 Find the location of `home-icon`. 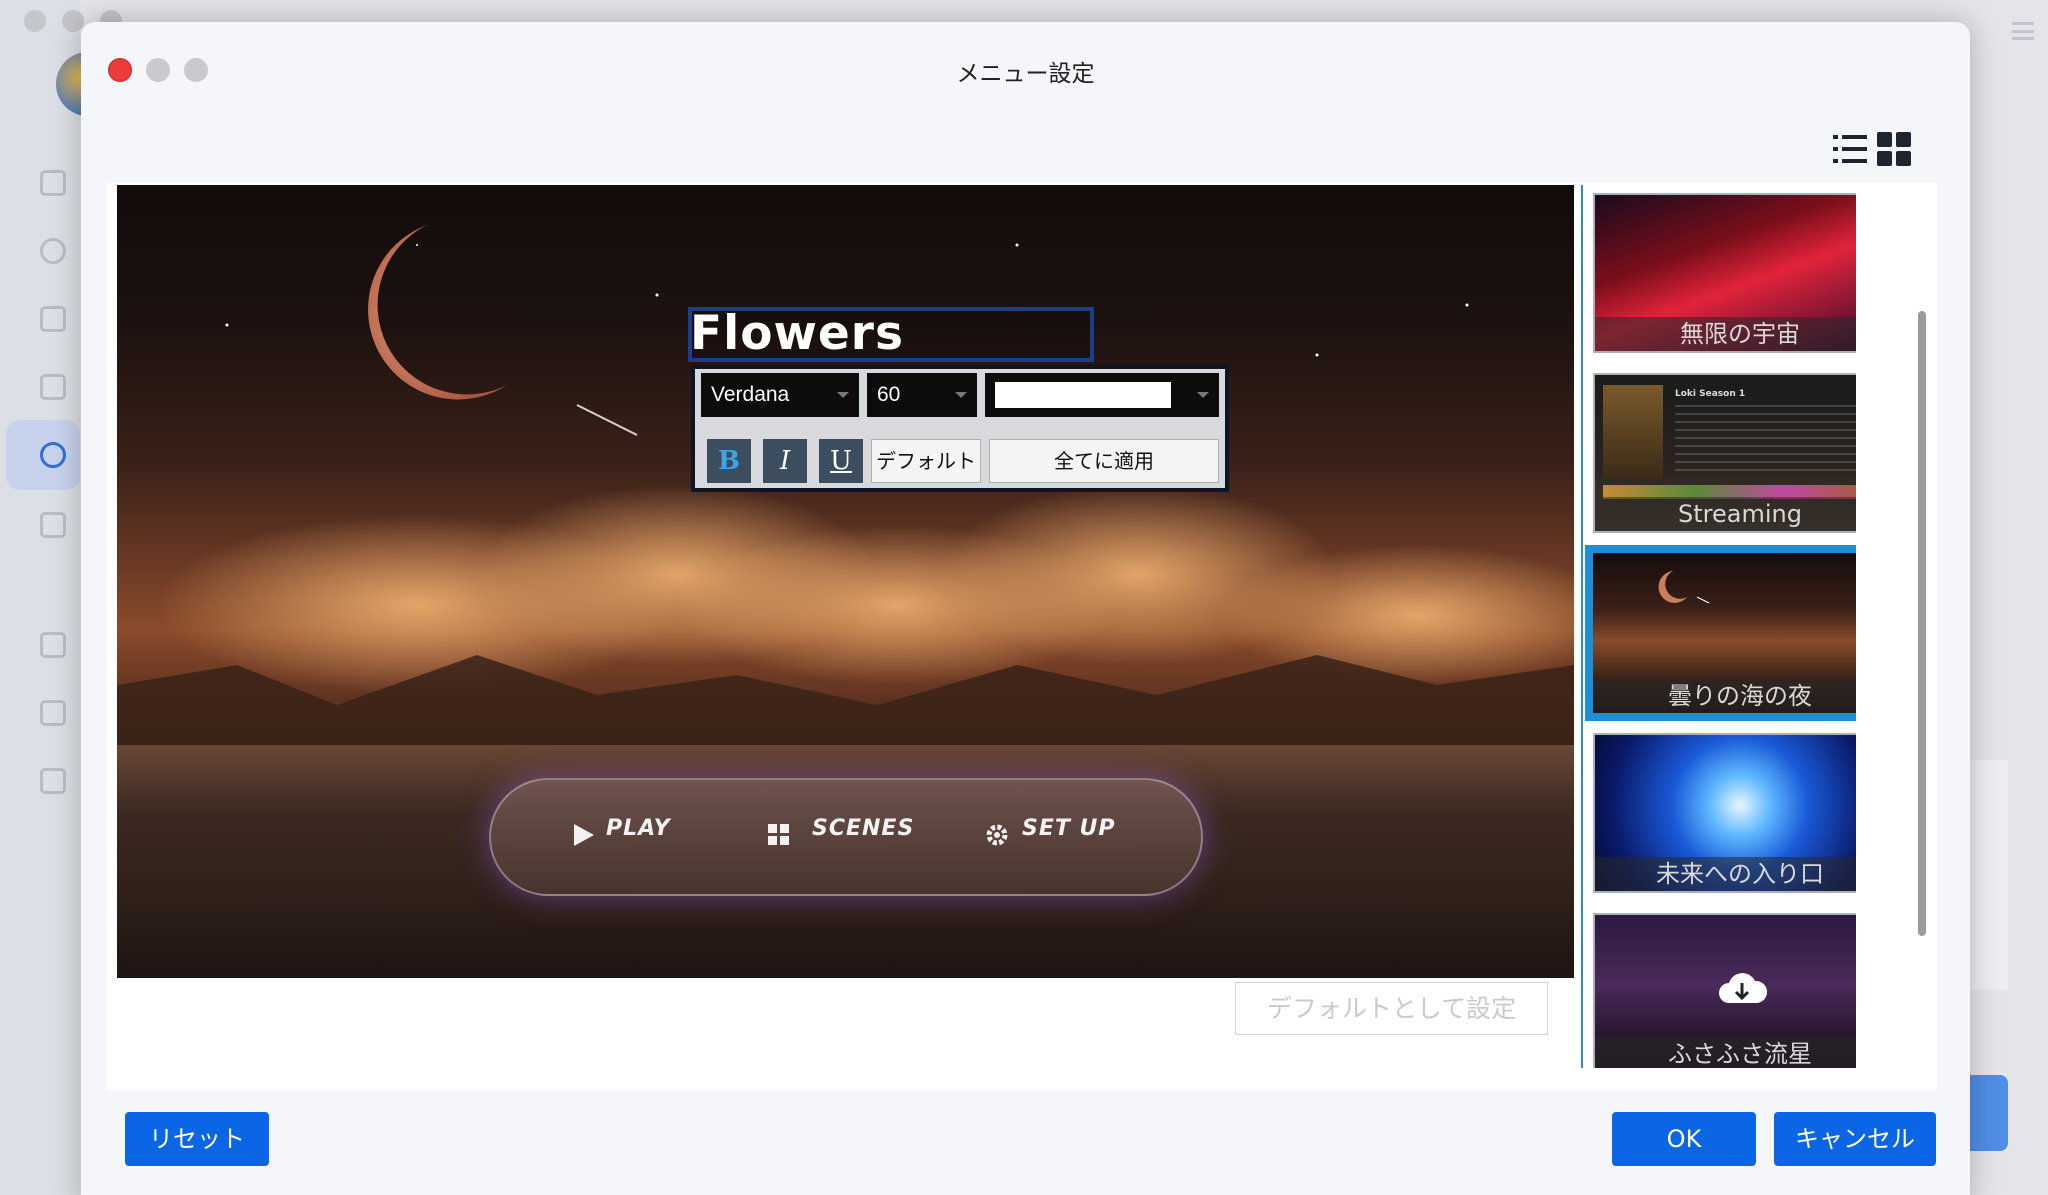

home-icon is located at coordinates (53, 183).